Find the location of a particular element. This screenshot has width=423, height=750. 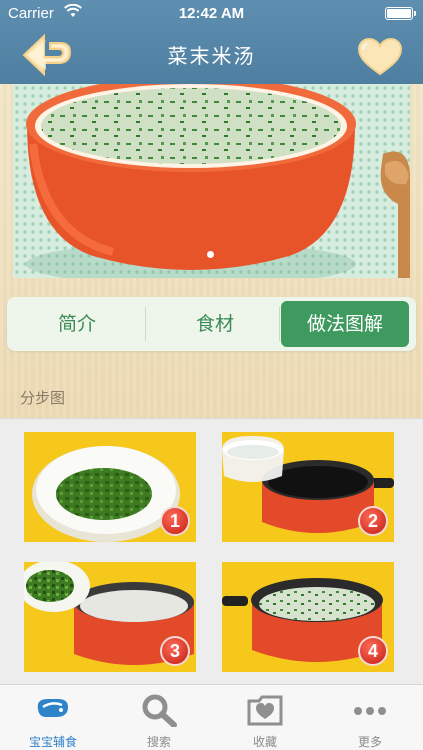

step-number-badge: 3 is located at coordinates (175, 651).